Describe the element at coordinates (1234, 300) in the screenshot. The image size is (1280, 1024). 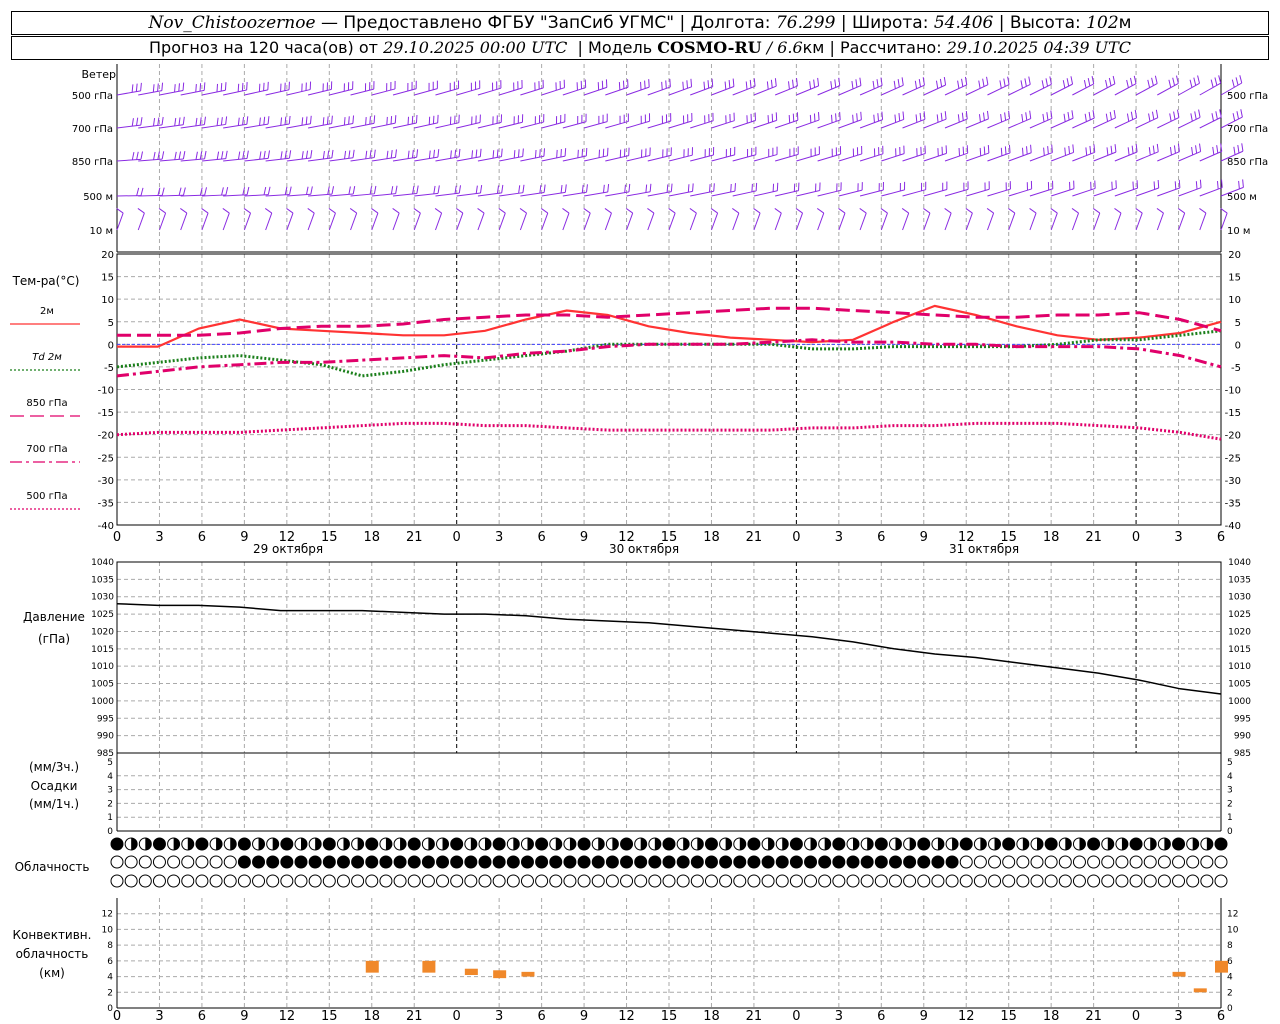
I see `temp-y-tick-right: 10` at that location.